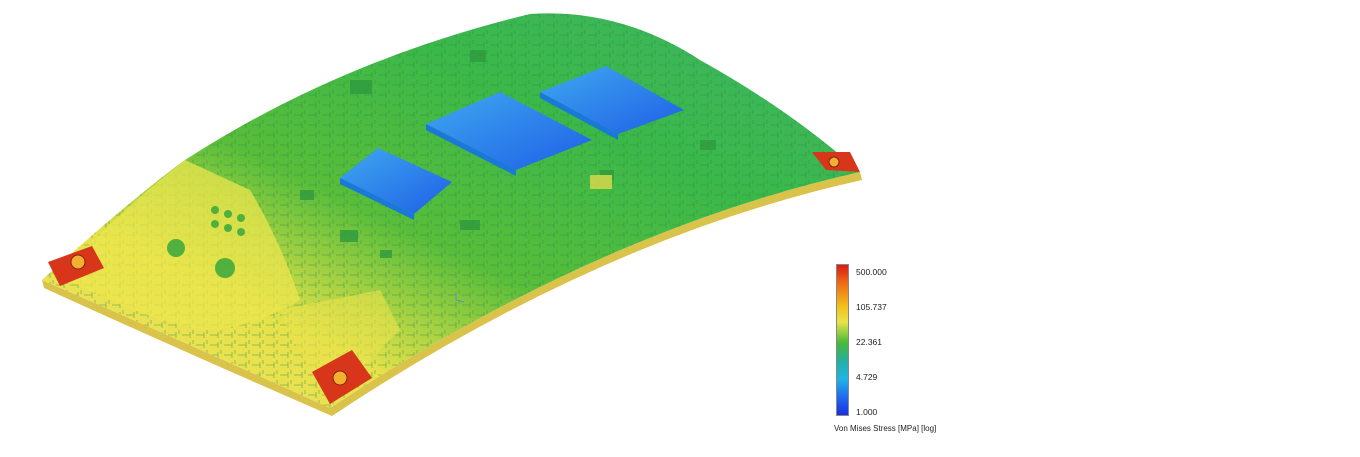 The width and height of the screenshot is (1360, 457). I want to click on legend-tick-3: 22.361, so click(869, 342).